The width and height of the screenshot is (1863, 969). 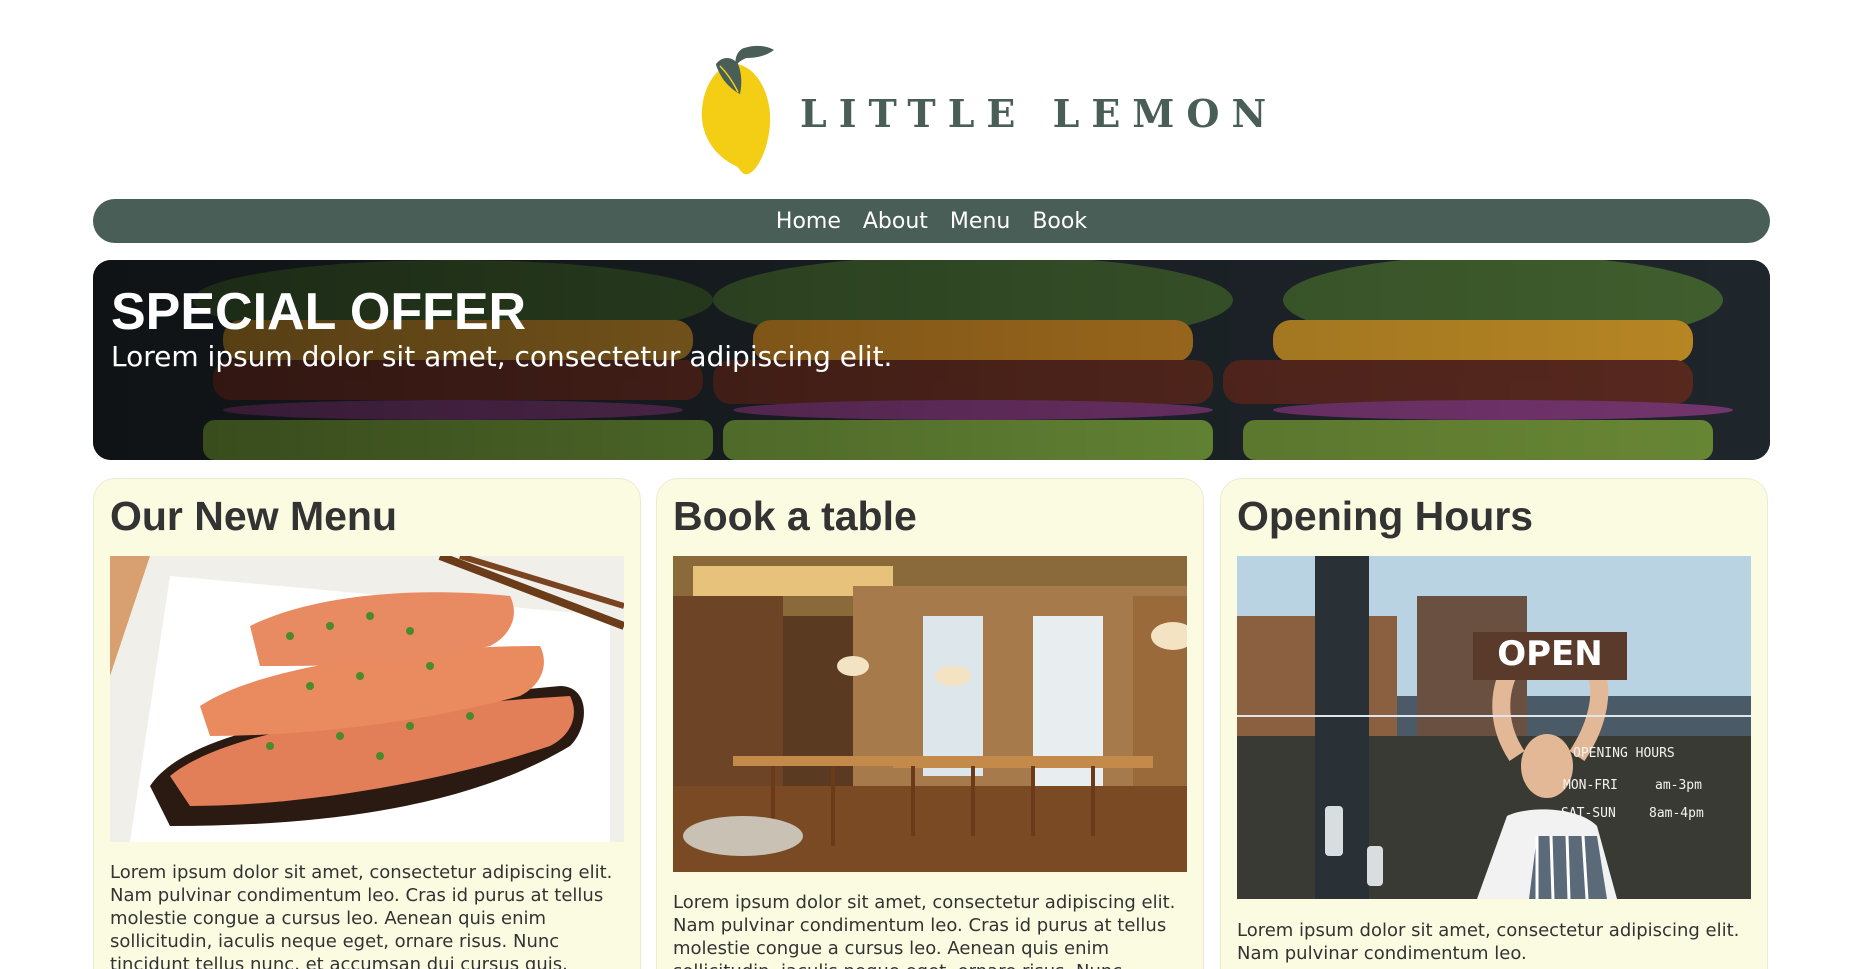 What do you see at coordinates (254, 516) in the screenshot?
I see `card-title: Our New Menu` at bounding box center [254, 516].